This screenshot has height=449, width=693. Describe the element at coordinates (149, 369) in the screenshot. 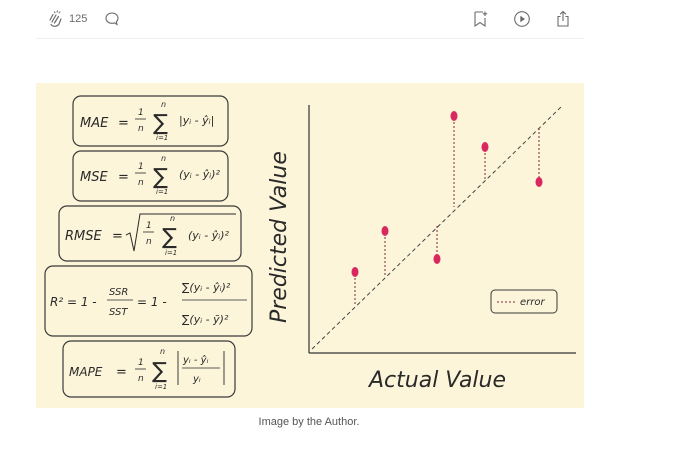

I see `mape-formula: MAPE = 1 n n ∑ i=1 yᵢ - ŷᵢ yᵢ` at that location.